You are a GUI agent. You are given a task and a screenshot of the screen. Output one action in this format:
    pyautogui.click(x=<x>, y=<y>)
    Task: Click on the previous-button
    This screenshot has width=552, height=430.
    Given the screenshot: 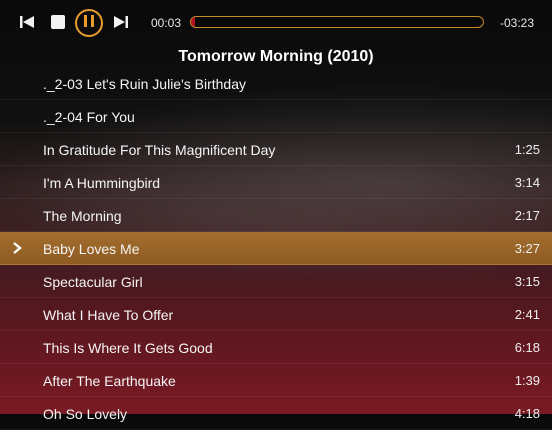 What is the action you would take?
    pyautogui.click(x=27, y=22)
    